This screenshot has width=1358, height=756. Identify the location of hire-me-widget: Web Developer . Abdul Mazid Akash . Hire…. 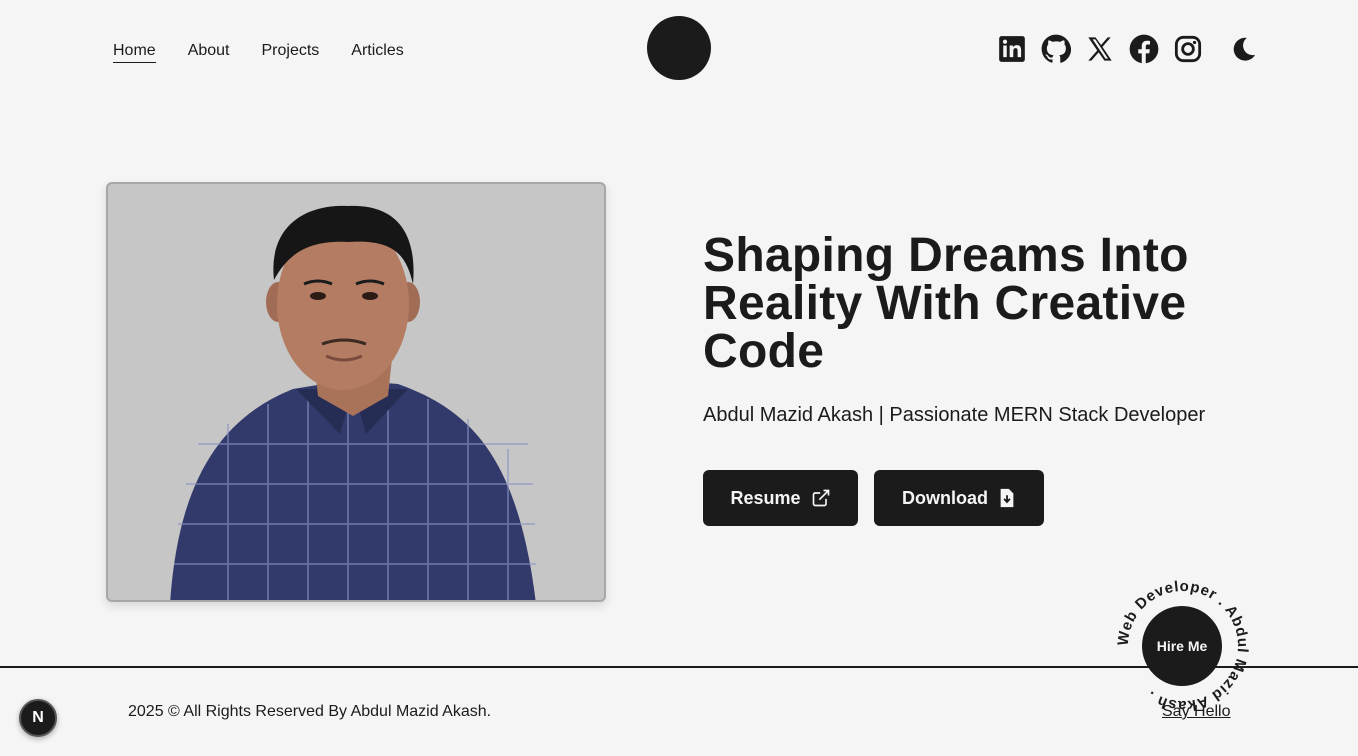
(1183, 646).